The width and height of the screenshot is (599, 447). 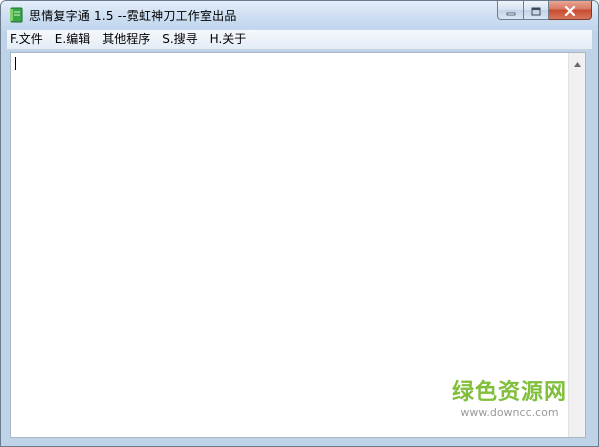 What do you see at coordinates (16, 15) in the screenshot?
I see `notebook-app-icon` at bounding box center [16, 15].